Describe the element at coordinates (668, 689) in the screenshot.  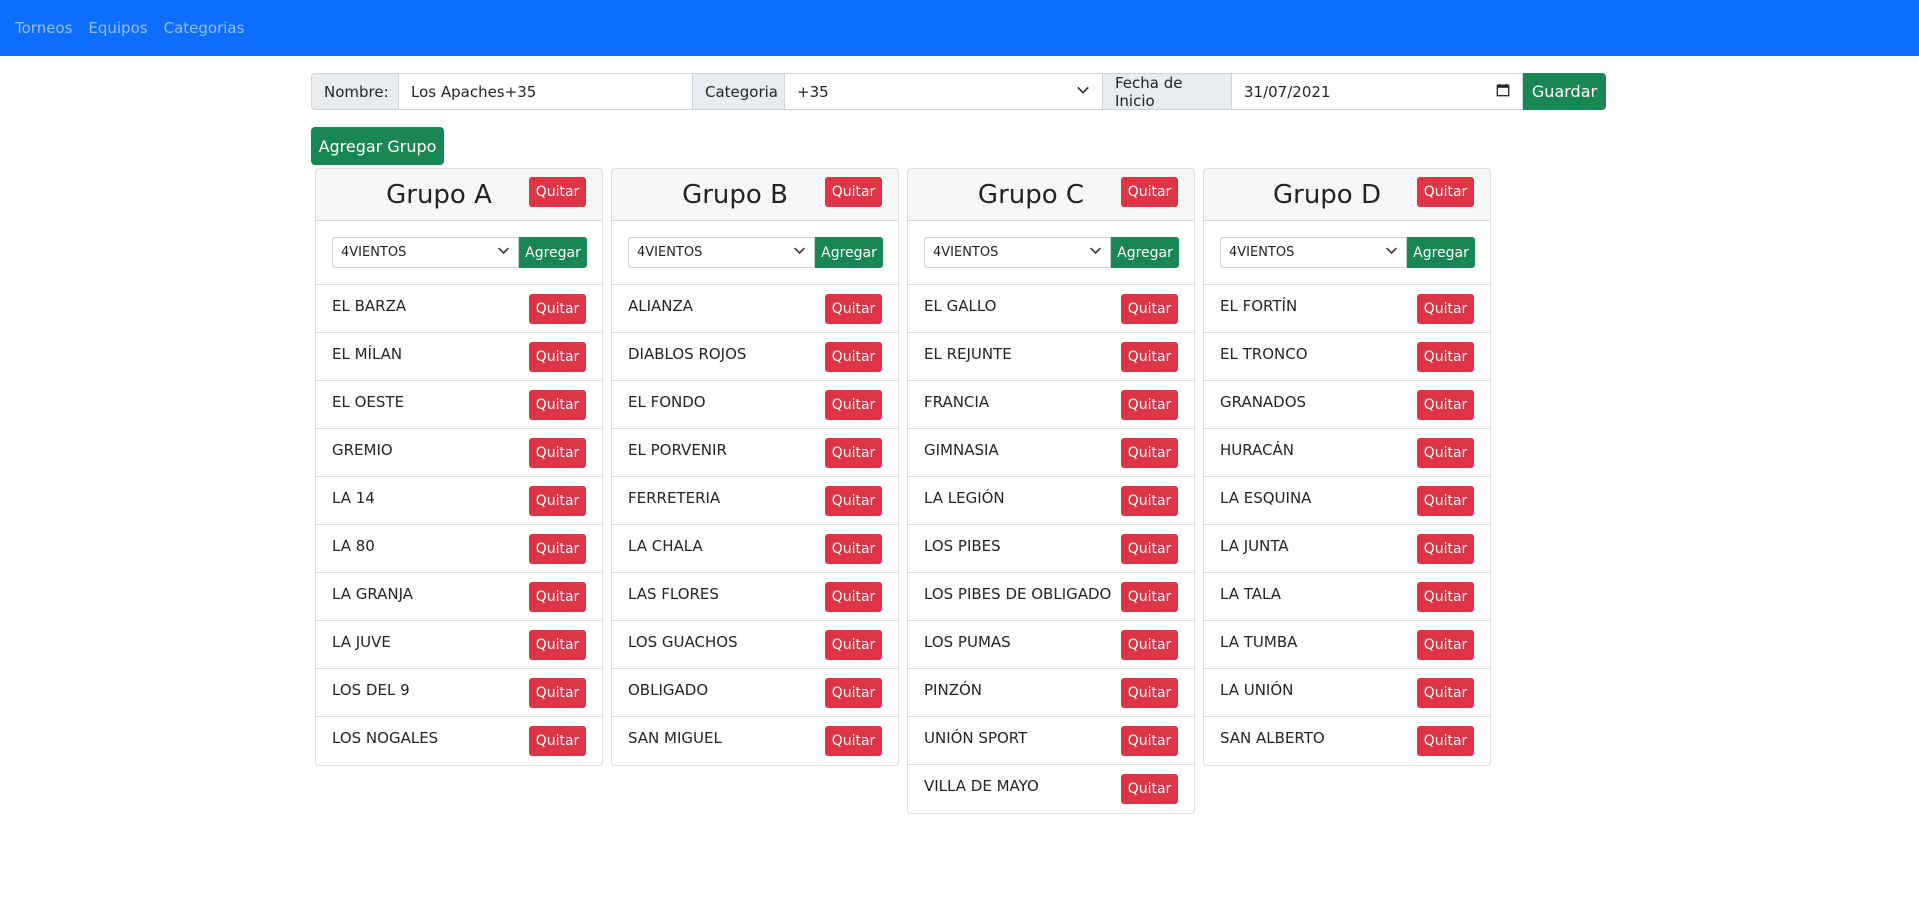
I see `team-name: OBLIGADO` at that location.